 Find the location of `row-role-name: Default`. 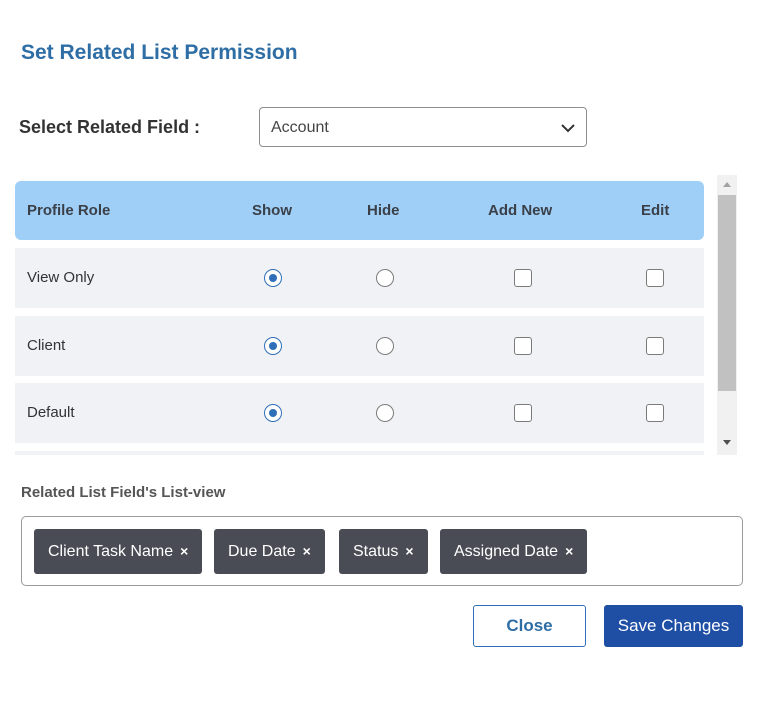

row-role-name: Default is located at coordinates (51, 412).